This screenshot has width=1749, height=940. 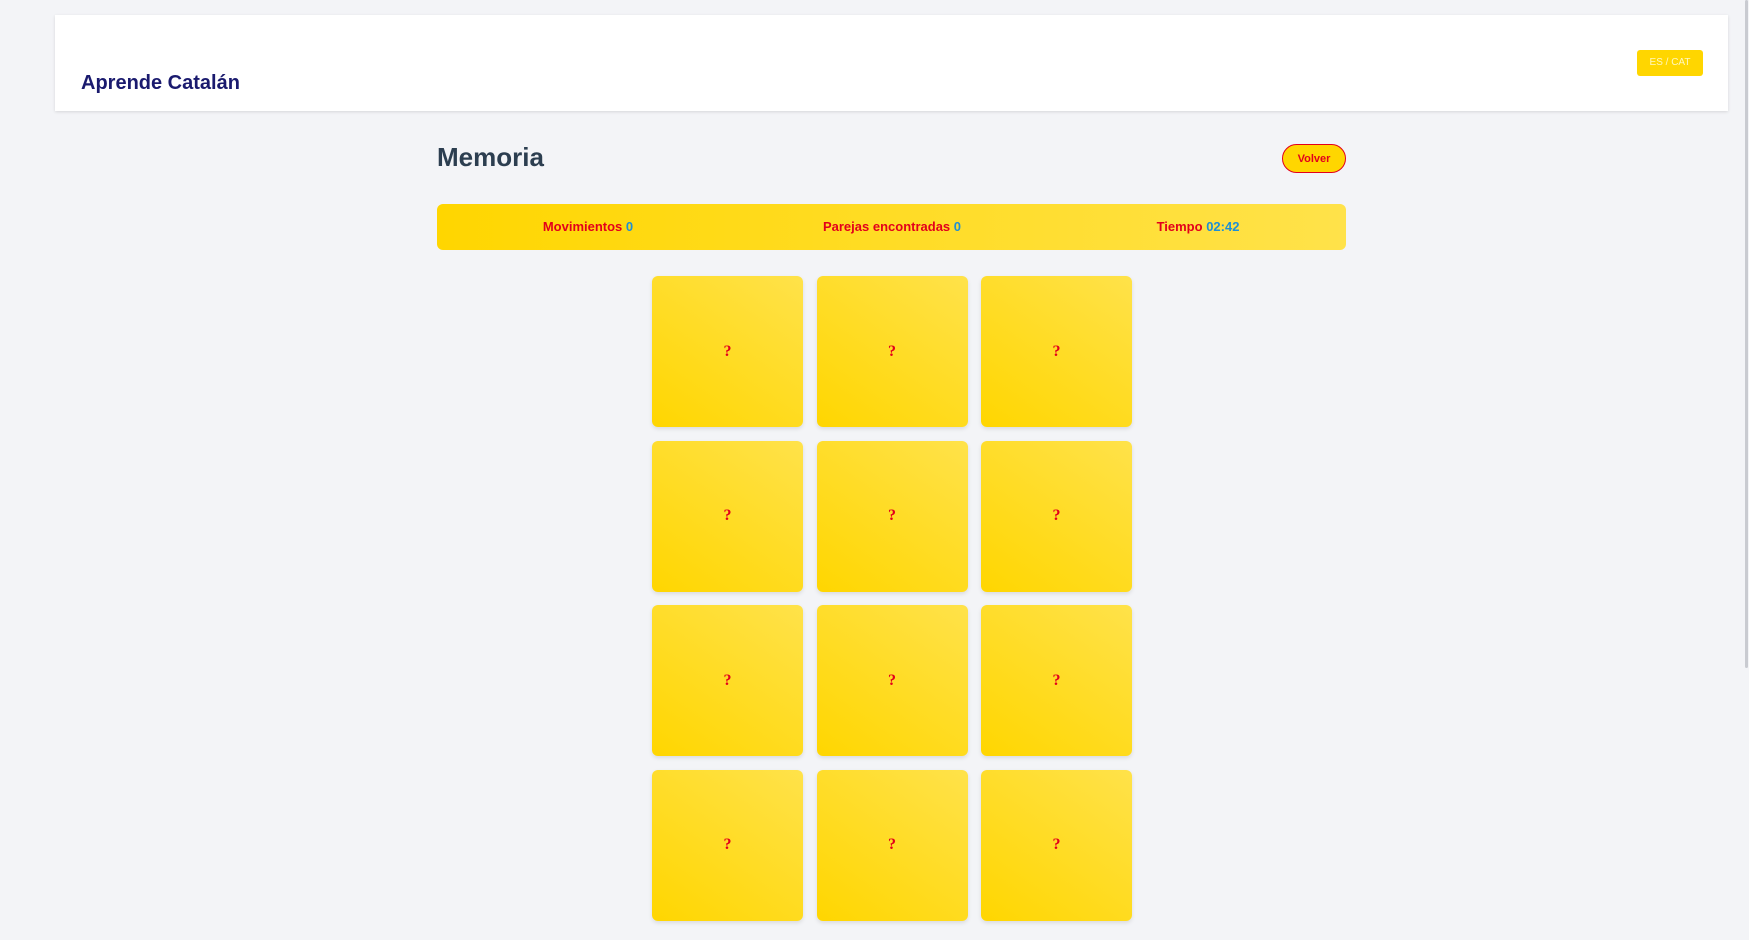 I want to click on stat-time-label: Tiempo, so click(x=1179, y=226).